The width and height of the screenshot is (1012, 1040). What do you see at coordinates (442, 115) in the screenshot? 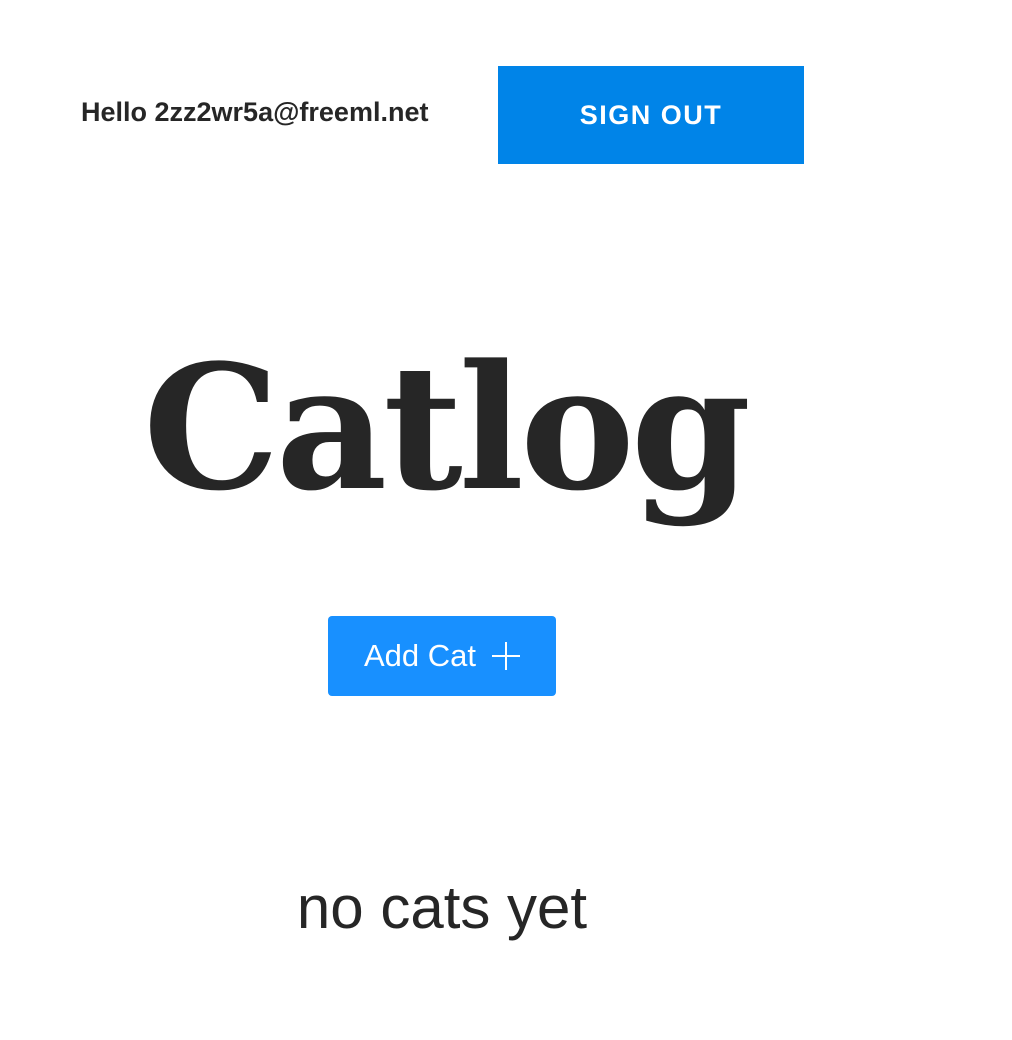
I see `header: Hello 2zz2wr5a@freeml.net SIGN OUT` at bounding box center [442, 115].